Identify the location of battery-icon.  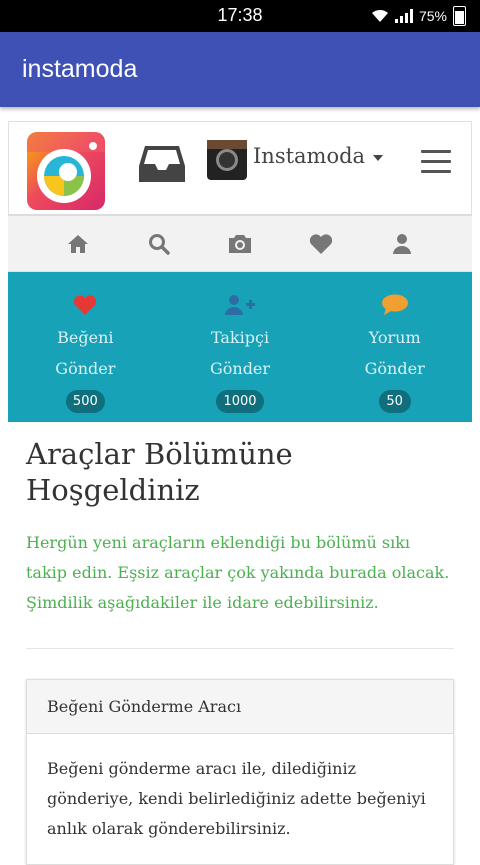
(459, 16).